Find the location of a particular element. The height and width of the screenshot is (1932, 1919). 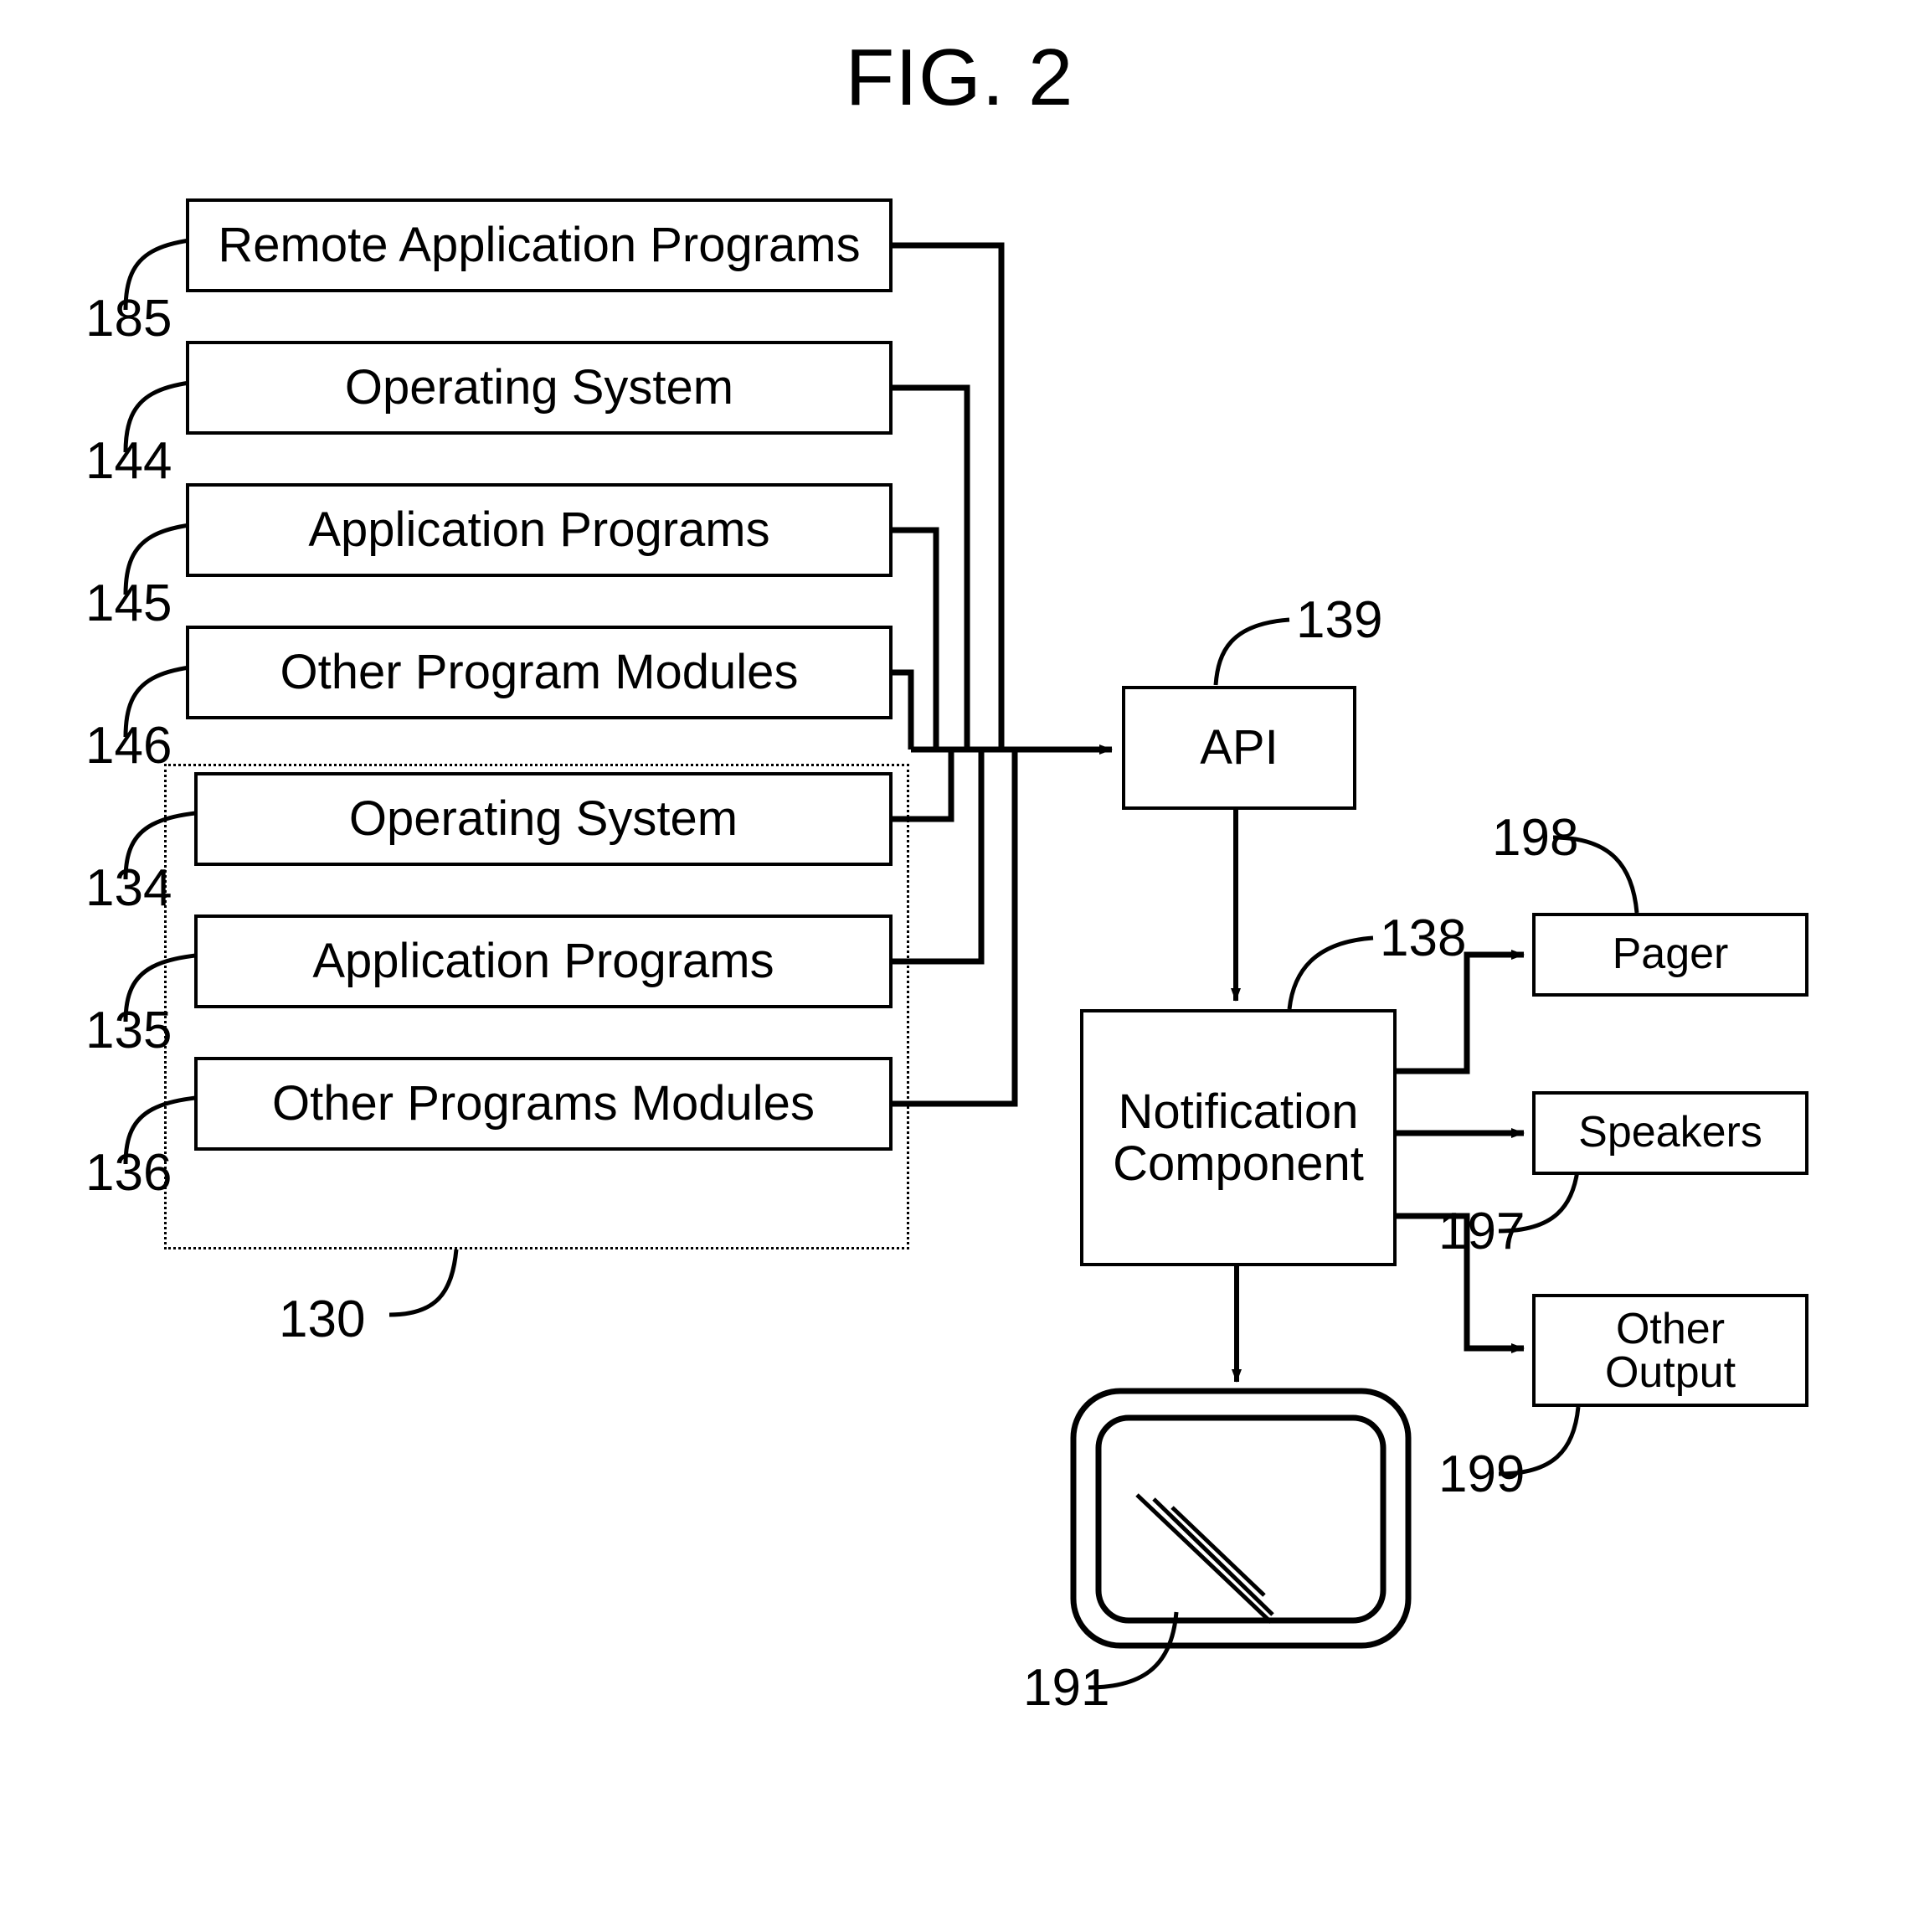

box-application-programs-lower: Application Programs is located at coordinates (543, 961).